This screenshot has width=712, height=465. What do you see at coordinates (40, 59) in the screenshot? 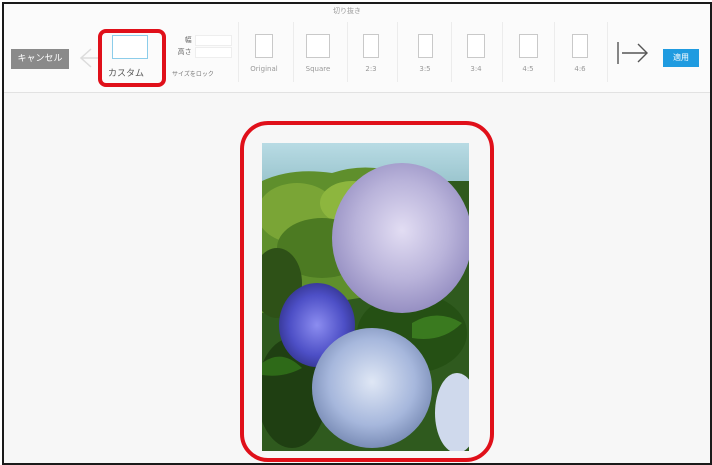
I see `cancel-button: キャンセル` at bounding box center [40, 59].